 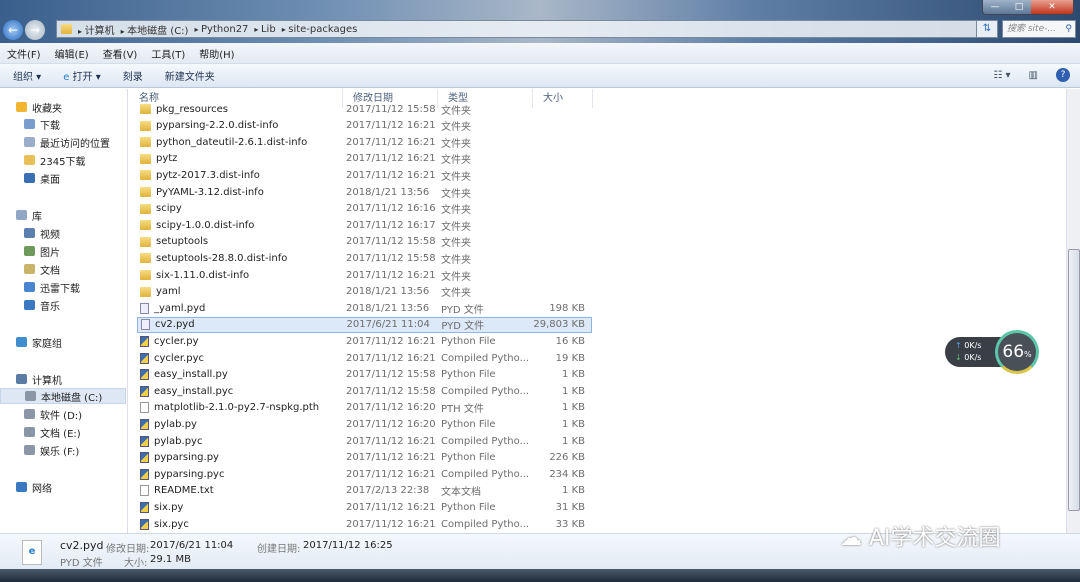 What do you see at coordinates (35, 30) in the screenshot?
I see `forward-button: →` at bounding box center [35, 30].